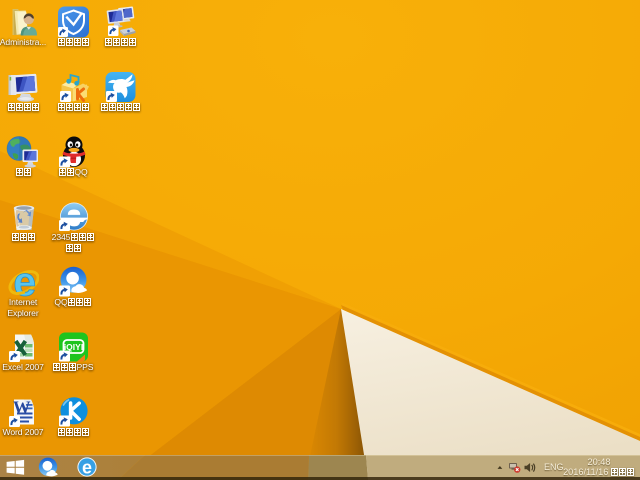 The height and width of the screenshot is (480, 640). What do you see at coordinates (22, 408) in the screenshot?
I see `svg-text: W` at bounding box center [22, 408].